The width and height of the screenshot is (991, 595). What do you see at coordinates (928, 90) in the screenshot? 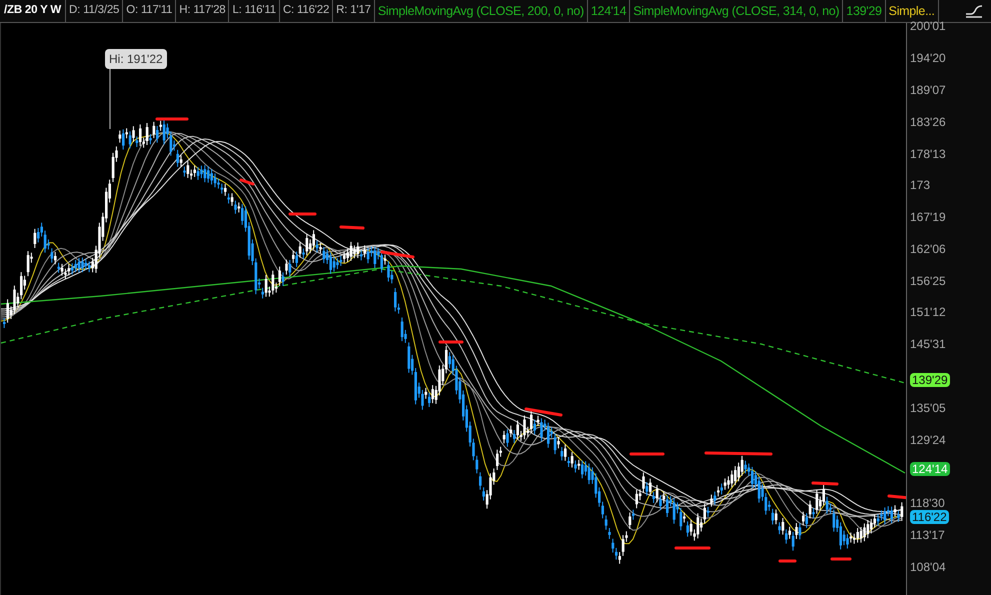
I see `axis-tick-label: 189'07` at bounding box center [928, 90].